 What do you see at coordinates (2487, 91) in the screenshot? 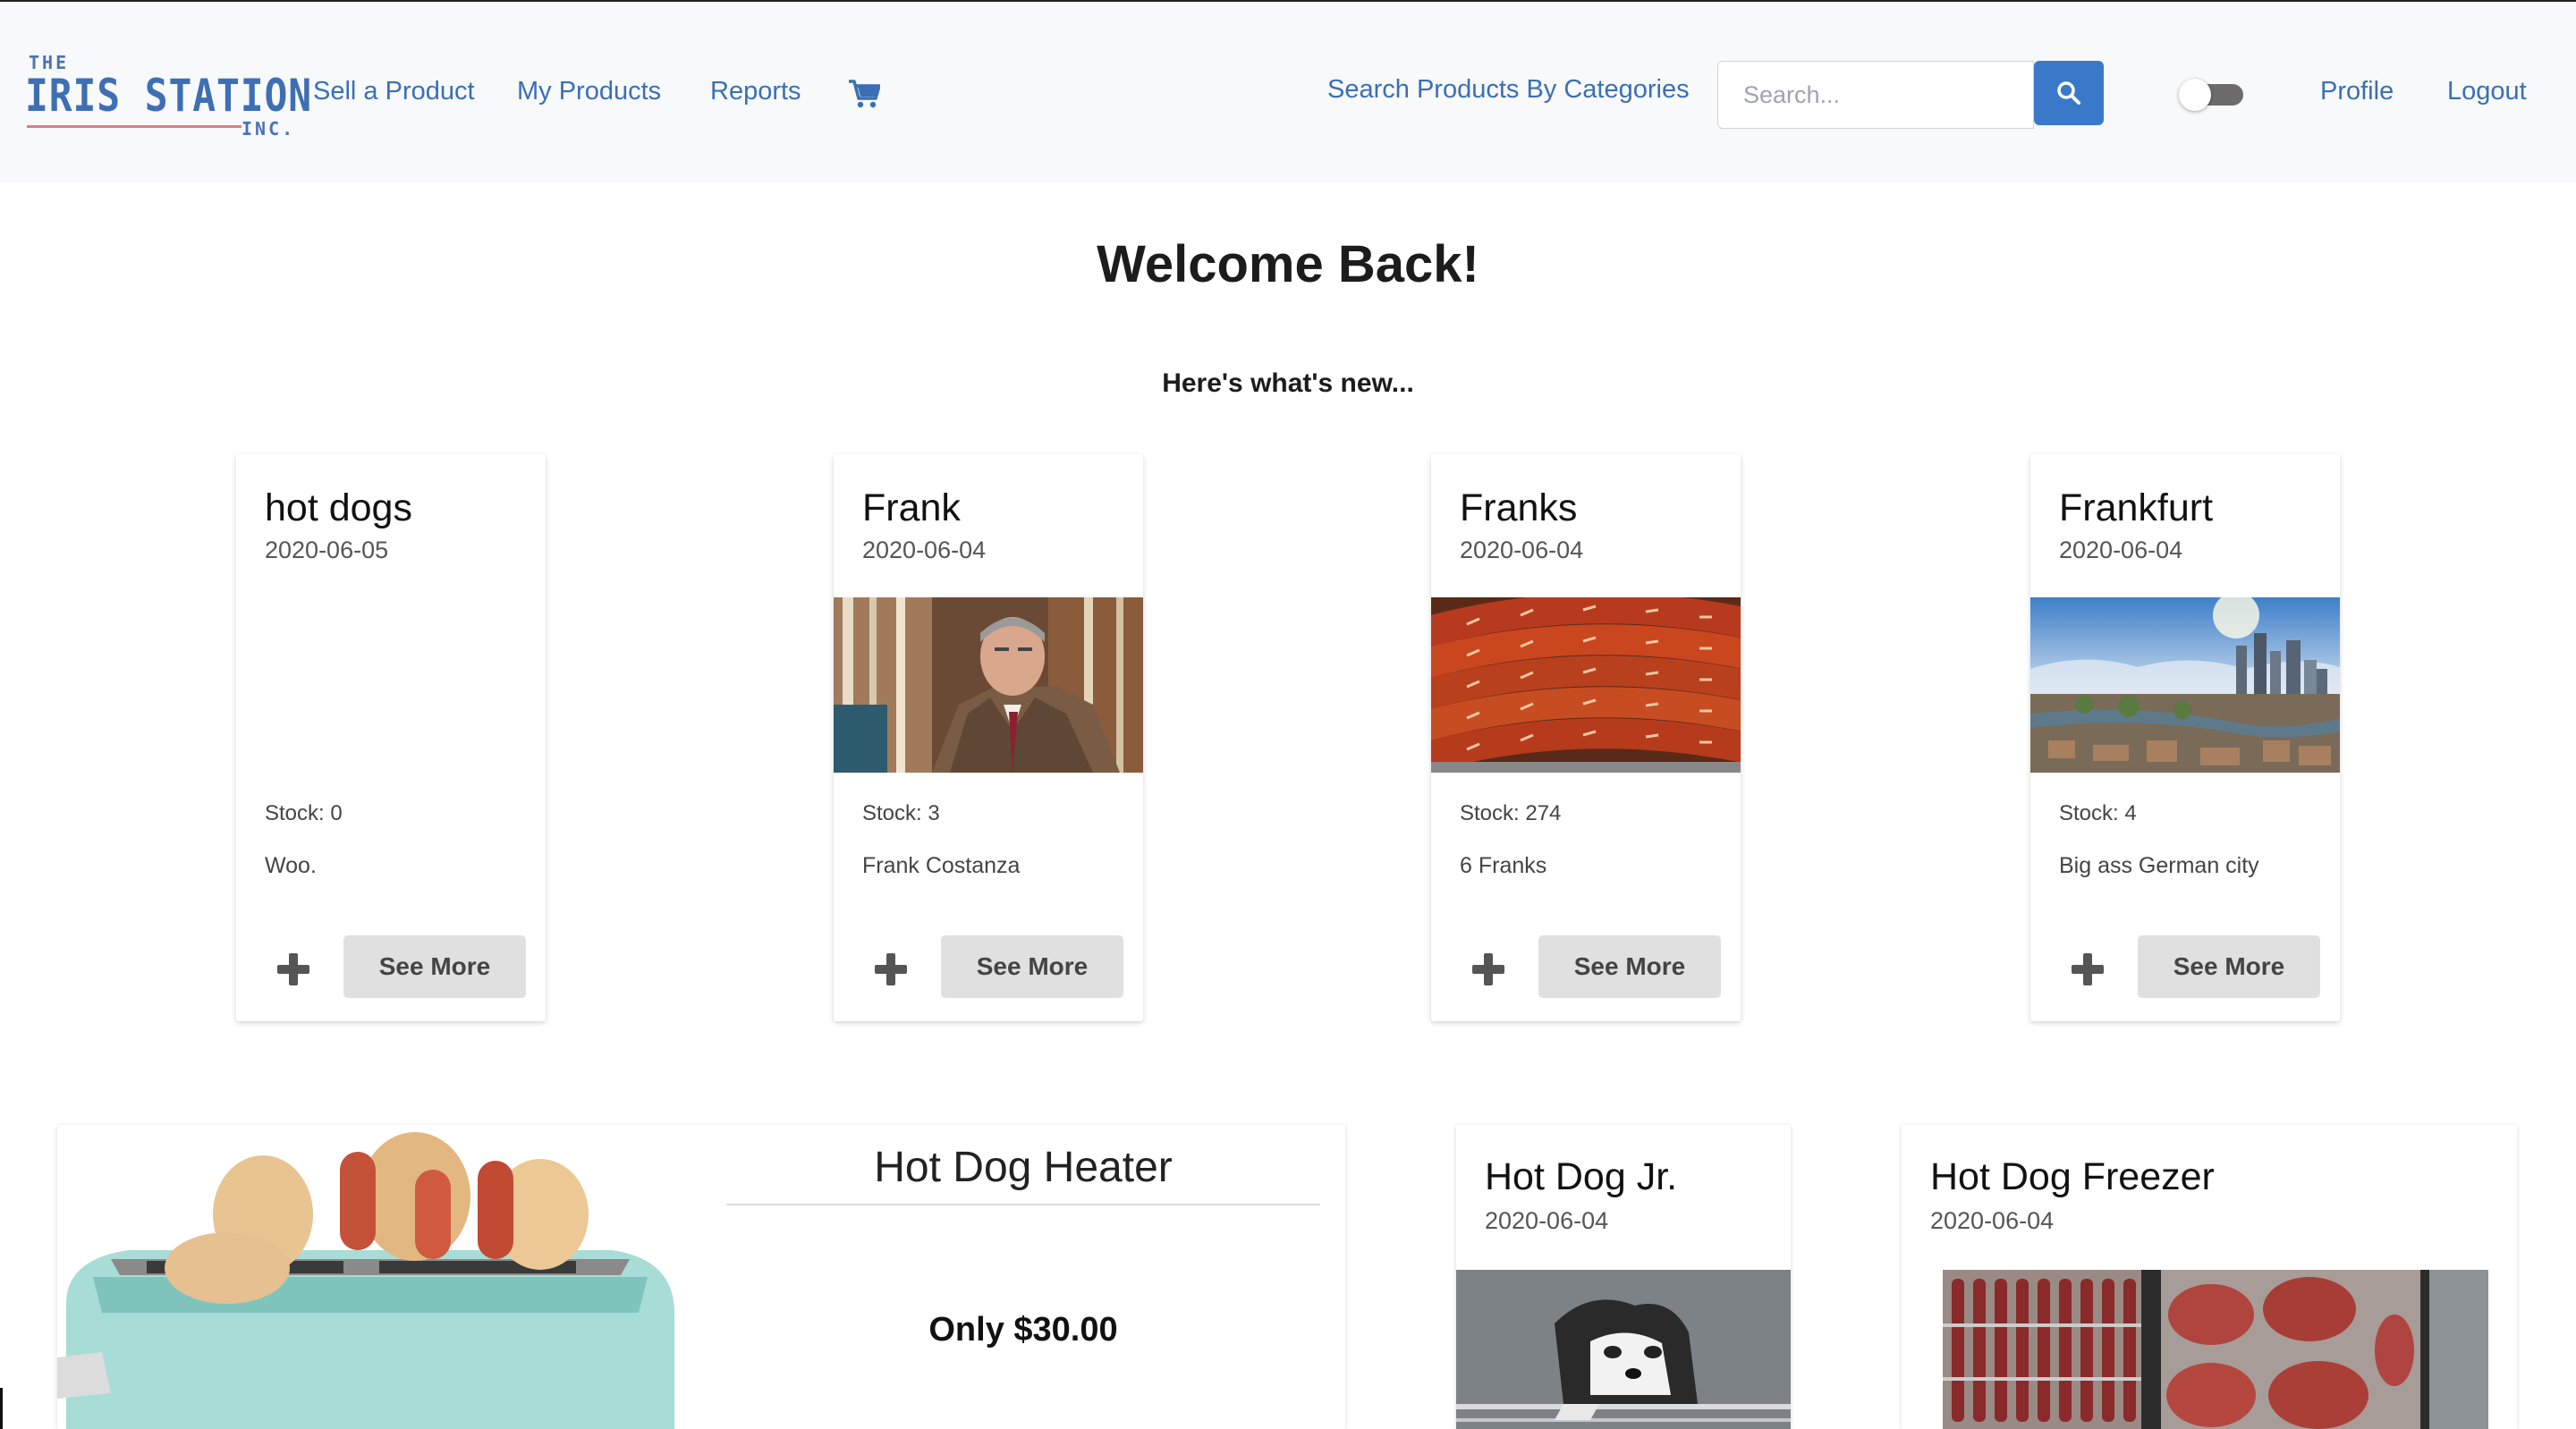
I see `nav-logout: Logout` at bounding box center [2487, 91].